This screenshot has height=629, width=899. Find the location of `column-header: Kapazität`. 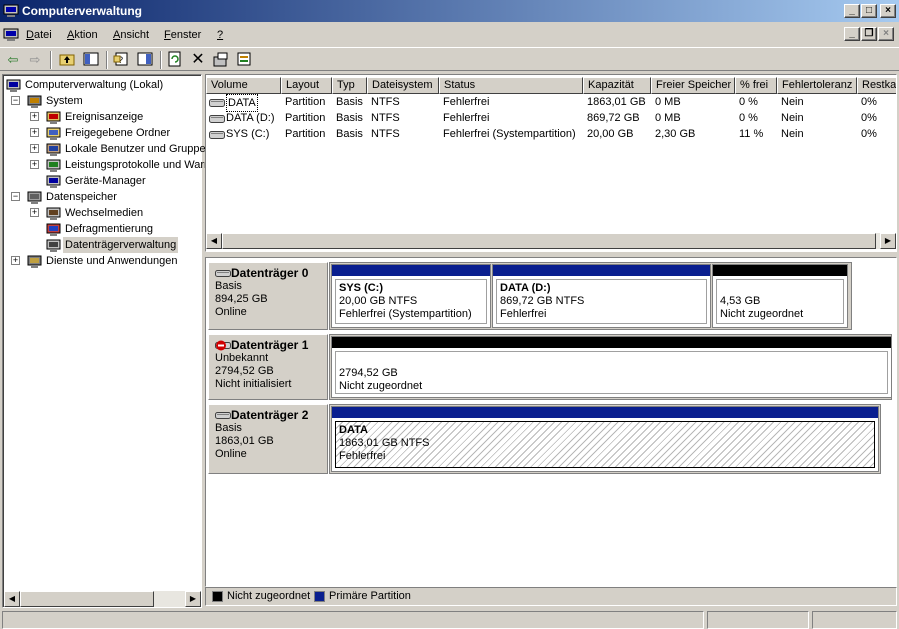

column-header: Kapazität is located at coordinates (617, 85).